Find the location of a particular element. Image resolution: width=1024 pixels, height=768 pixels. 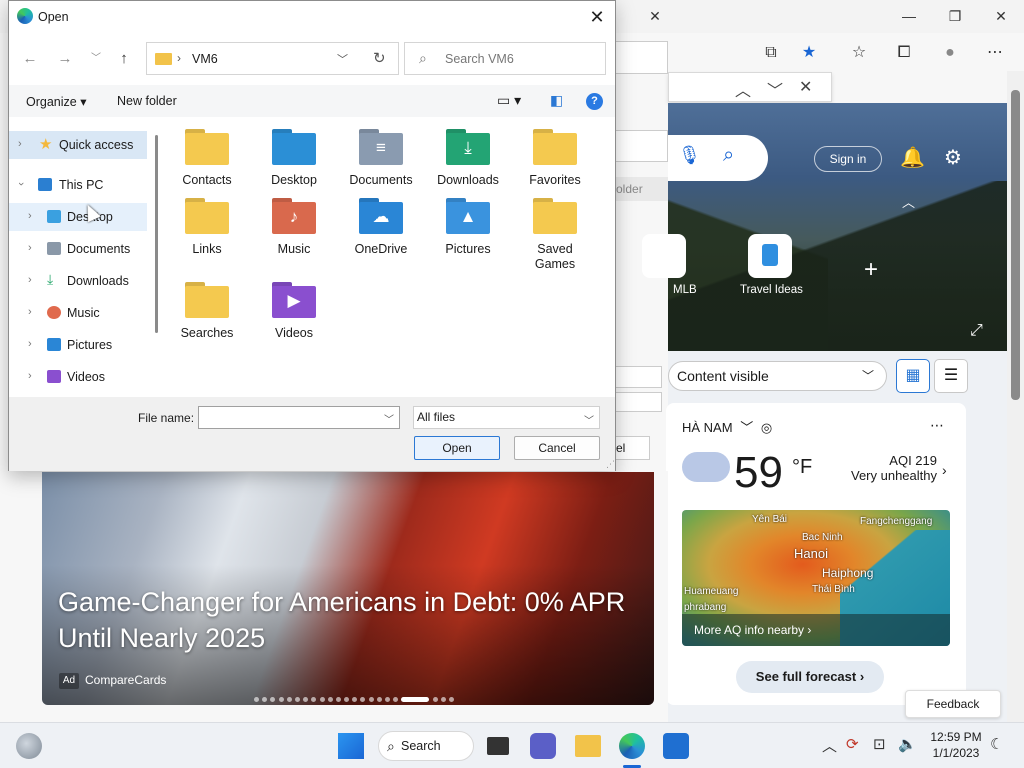

store-icon is located at coordinates (676, 746).